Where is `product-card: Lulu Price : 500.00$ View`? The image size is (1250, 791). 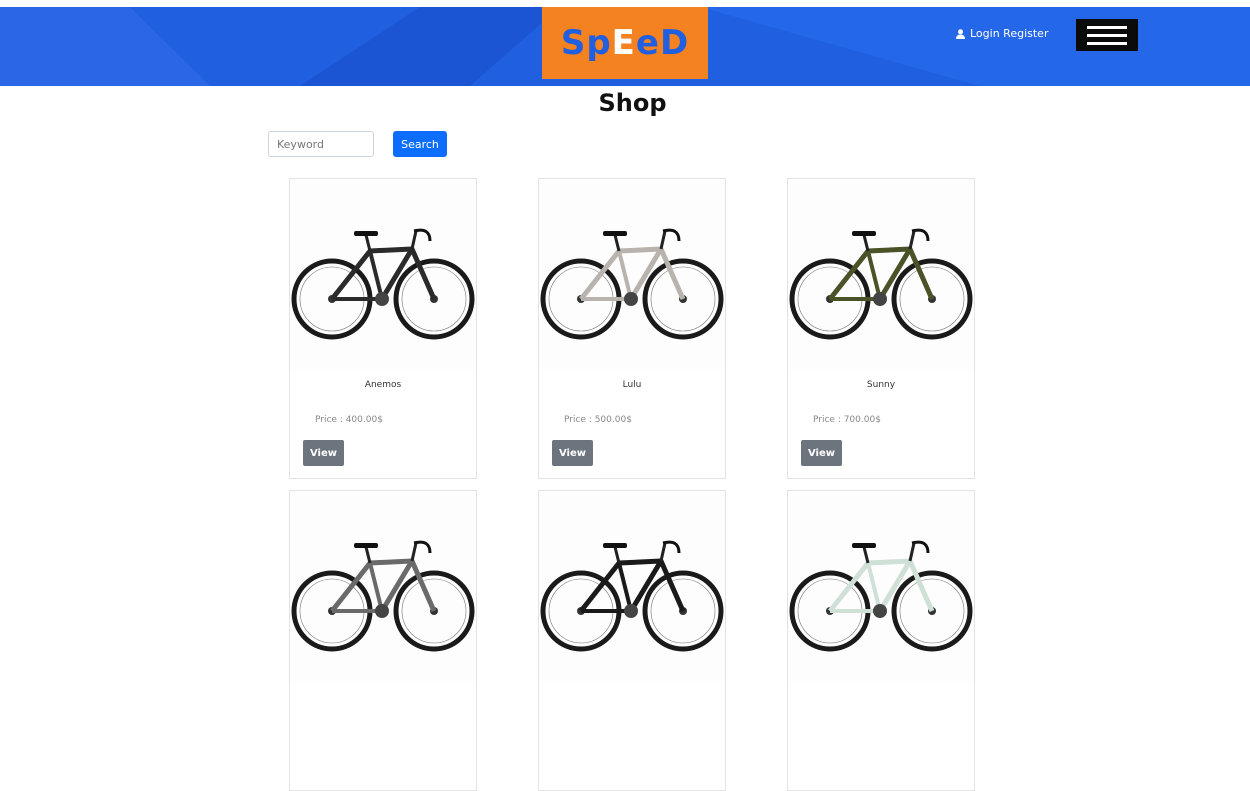 product-card: Lulu Price : 500.00$ View is located at coordinates (632, 328).